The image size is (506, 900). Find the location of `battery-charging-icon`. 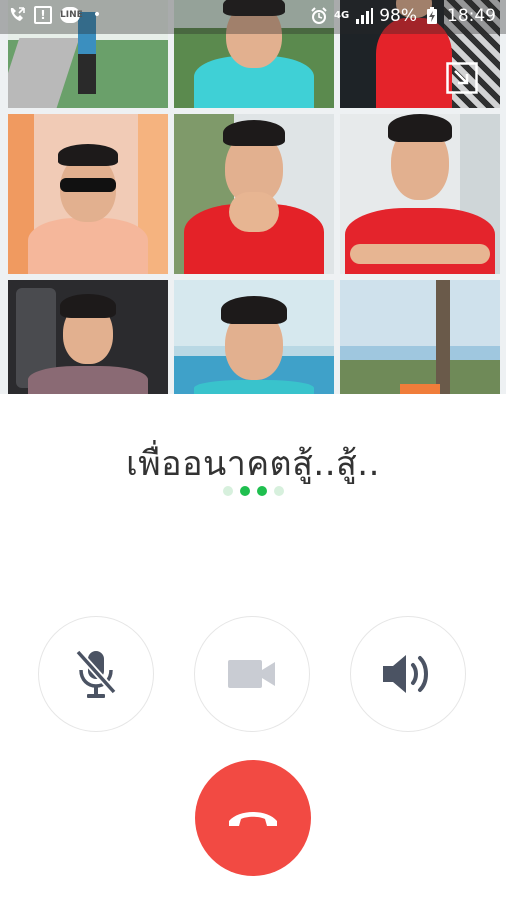

battery-charging-icon is located at coordinates (432, 16).